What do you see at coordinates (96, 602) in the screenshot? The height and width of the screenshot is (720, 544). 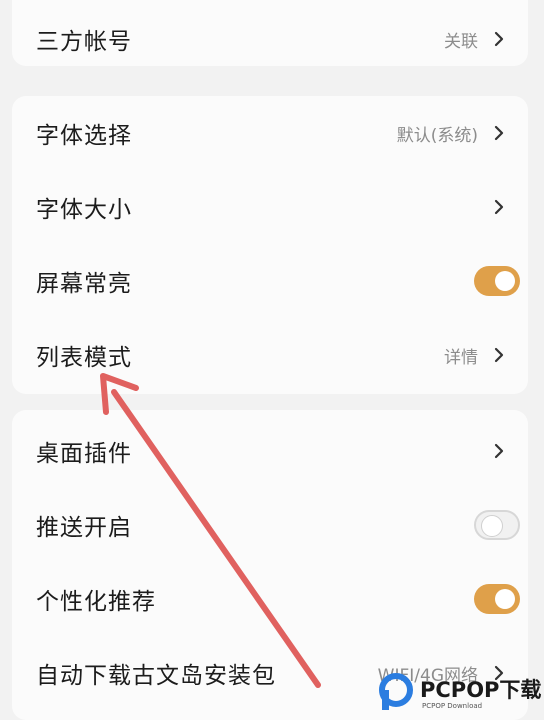 I see `row-label: 个性化推荐` at bounding box center [96, 602].